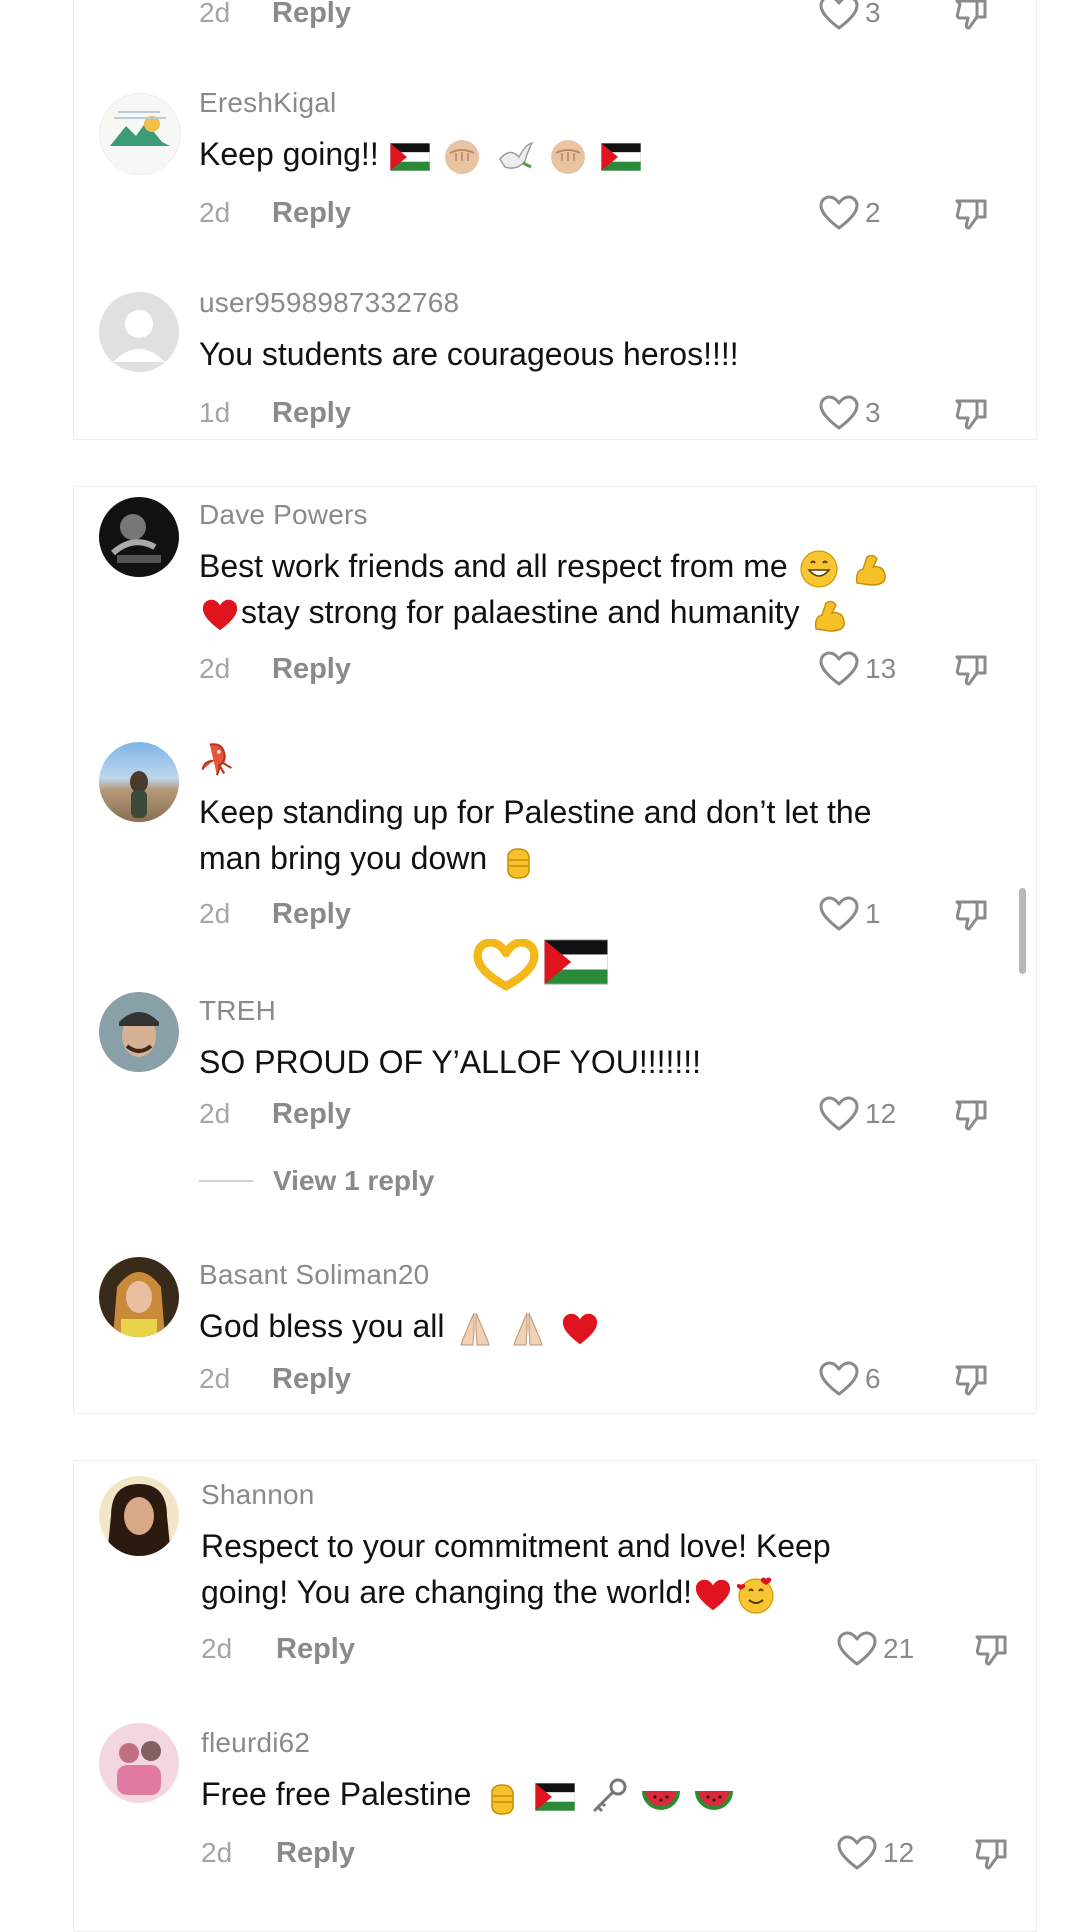 The height and width of the screenshot is (1932, 1080). What do you see at coordinates (139, 336) in the screenshot?
I see `default-avatar-icon` at bounding box center [139, 336].